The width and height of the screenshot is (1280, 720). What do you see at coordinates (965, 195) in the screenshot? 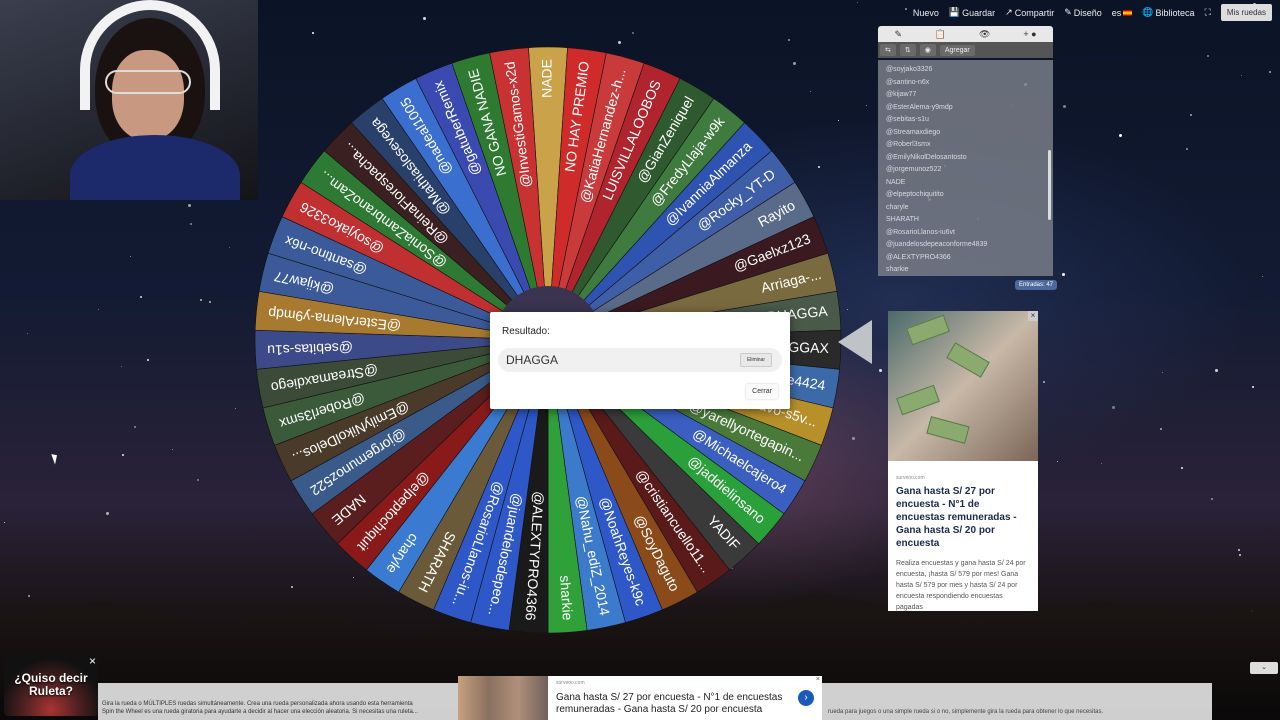
I see `entry-item: @elpeptochiquitito` at bounding box center [965, 195].